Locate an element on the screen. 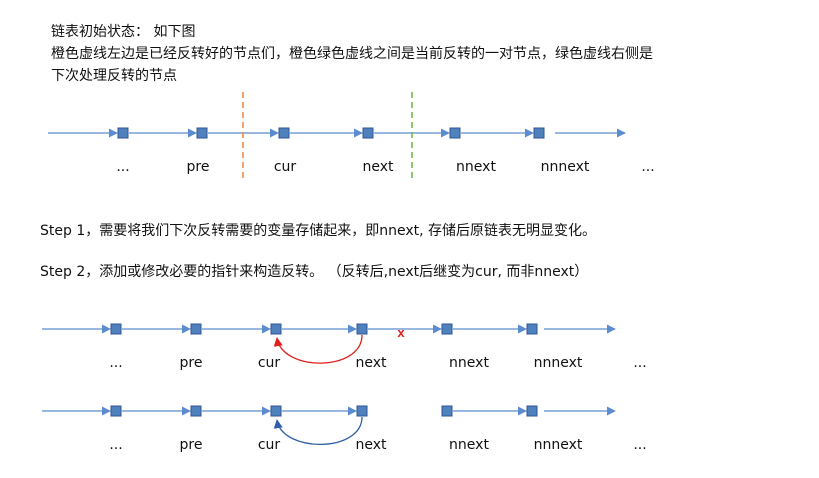 The height and width of the screenshot is (478, 819). row2-label-nnext: nnext is located at coordinates (469, 363).